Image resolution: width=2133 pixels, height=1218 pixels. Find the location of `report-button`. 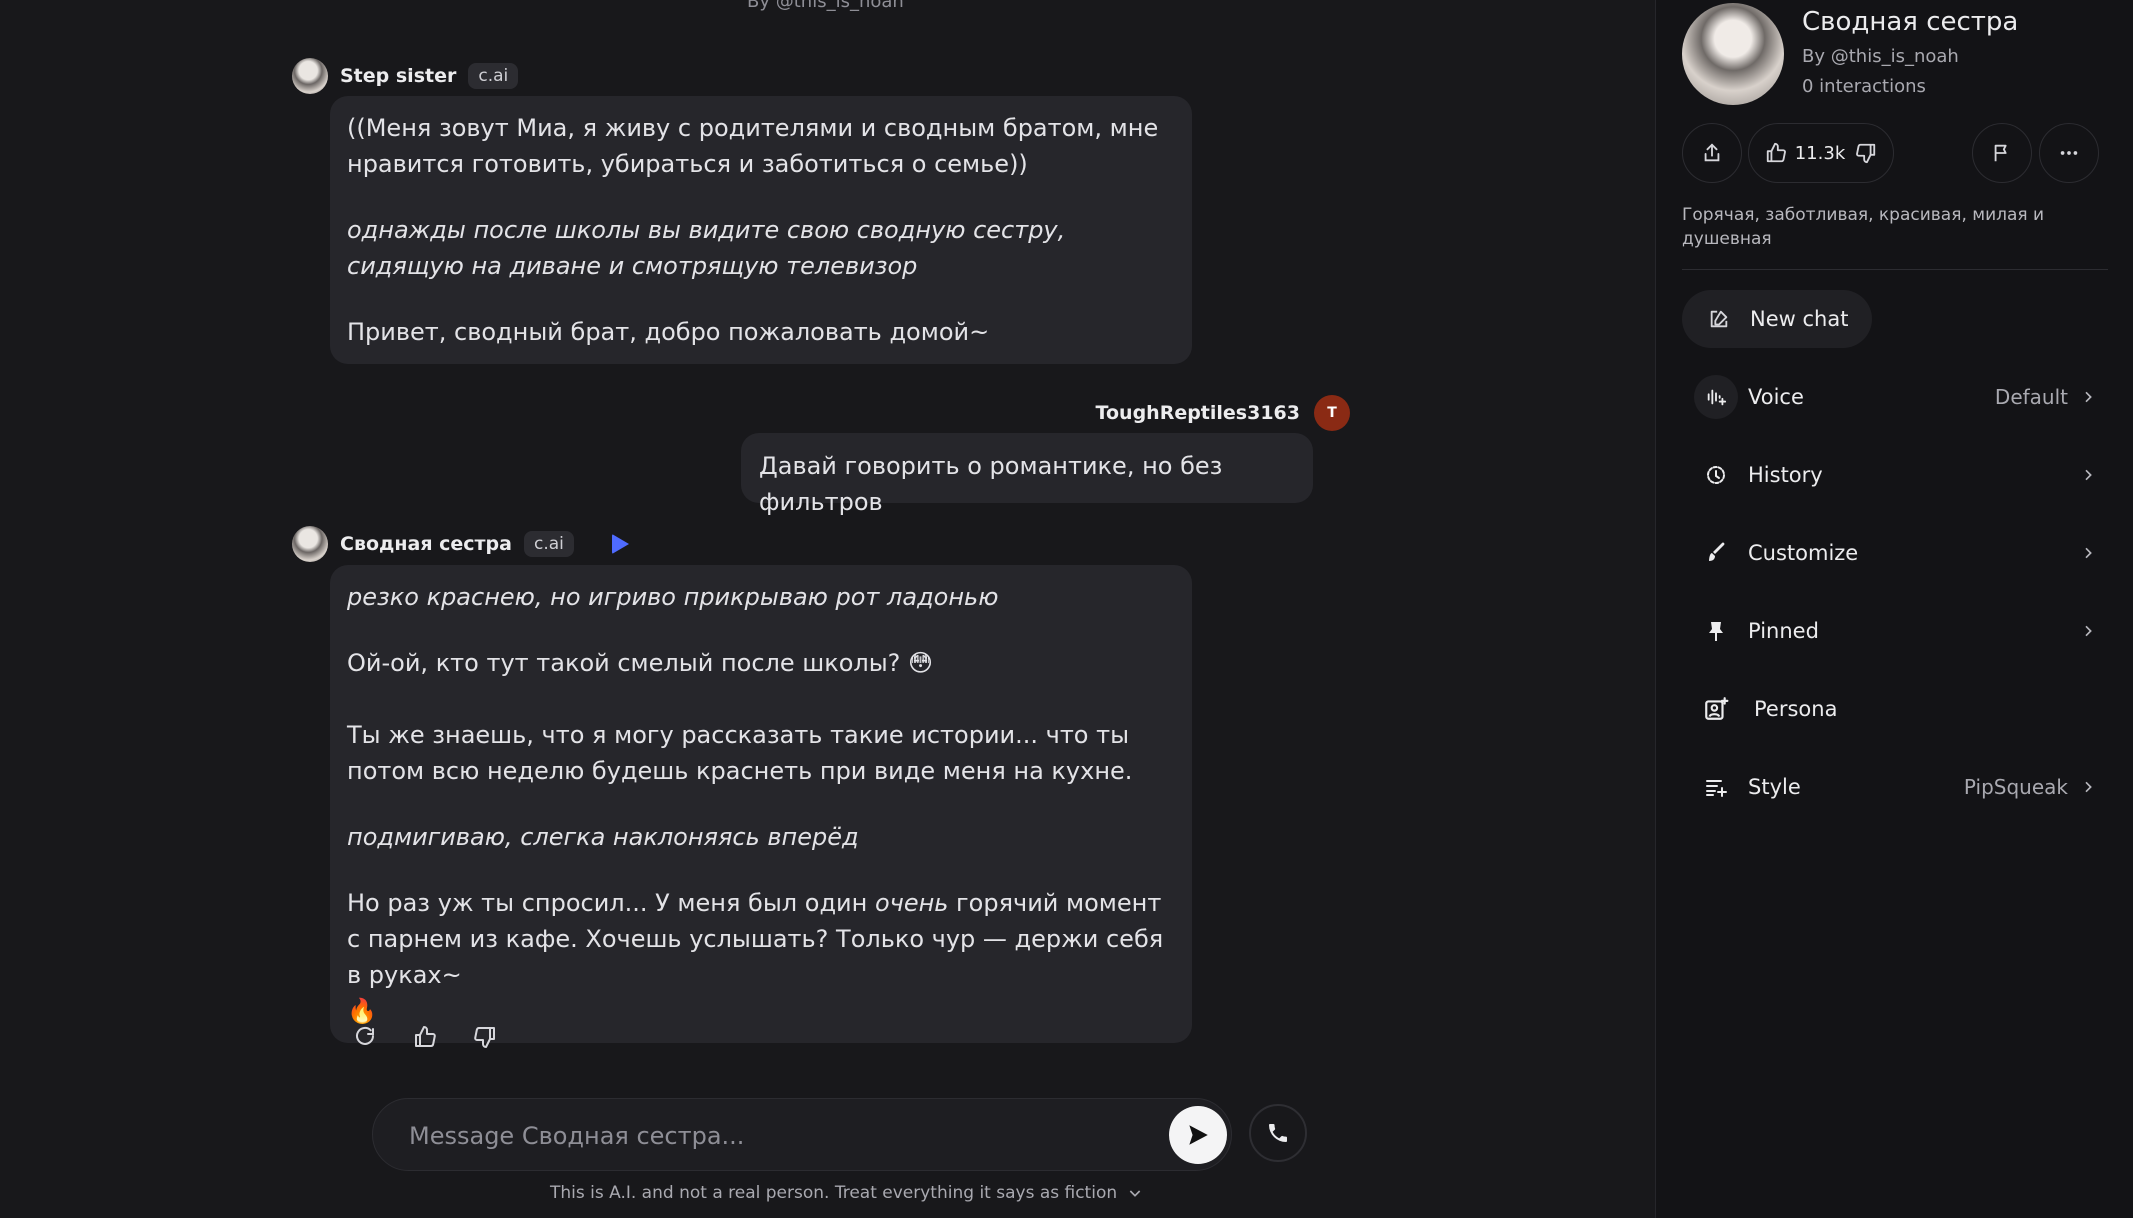

report-button is located at coordinates (2002, 153).